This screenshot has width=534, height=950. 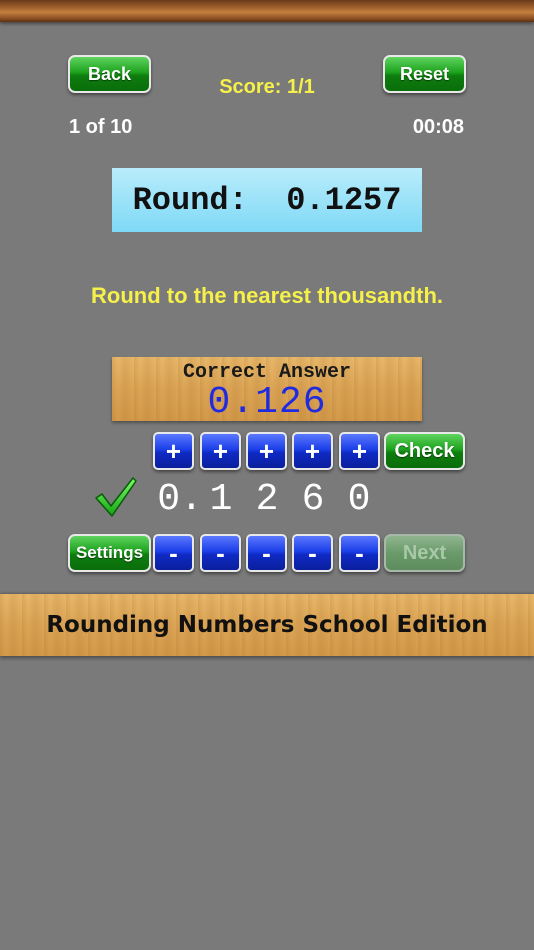 I want to click on correct-answer-panel: Correct Answer 0.126, so click(x=267, y=390).